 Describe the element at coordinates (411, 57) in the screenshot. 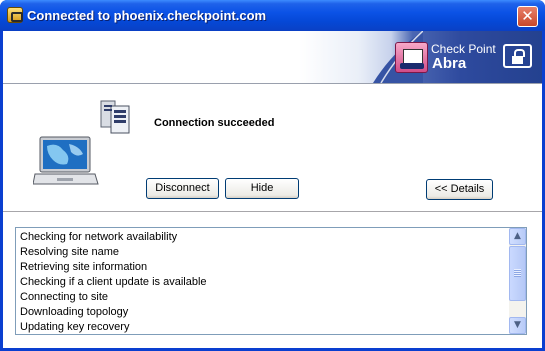

I see `abra-logo-icon` at that location.